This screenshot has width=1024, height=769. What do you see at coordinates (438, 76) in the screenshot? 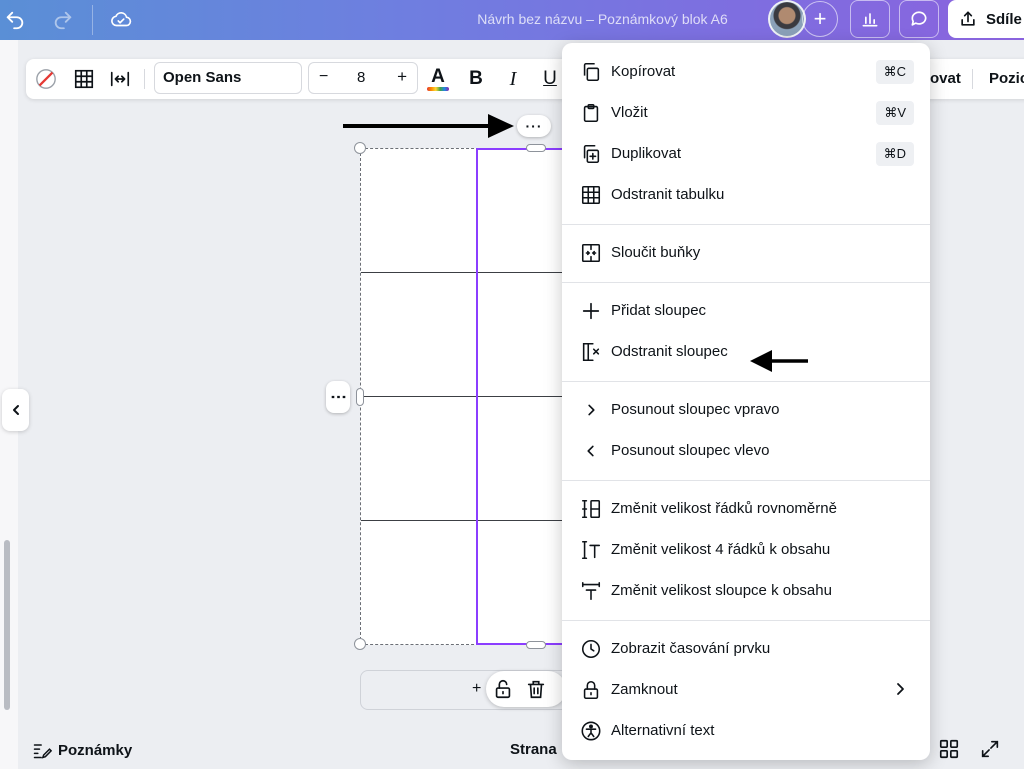
I see `text-color-icon: A` at bounding box center [438, 76].